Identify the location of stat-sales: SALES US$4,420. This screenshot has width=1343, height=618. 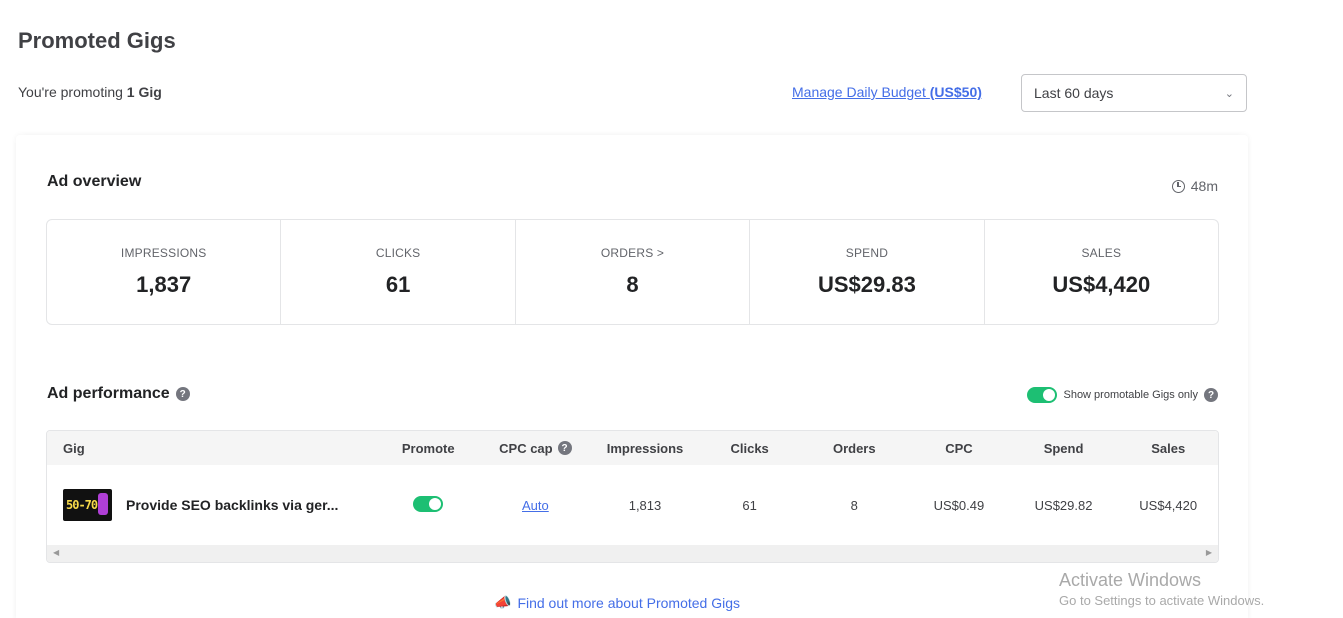
(1101, 272).